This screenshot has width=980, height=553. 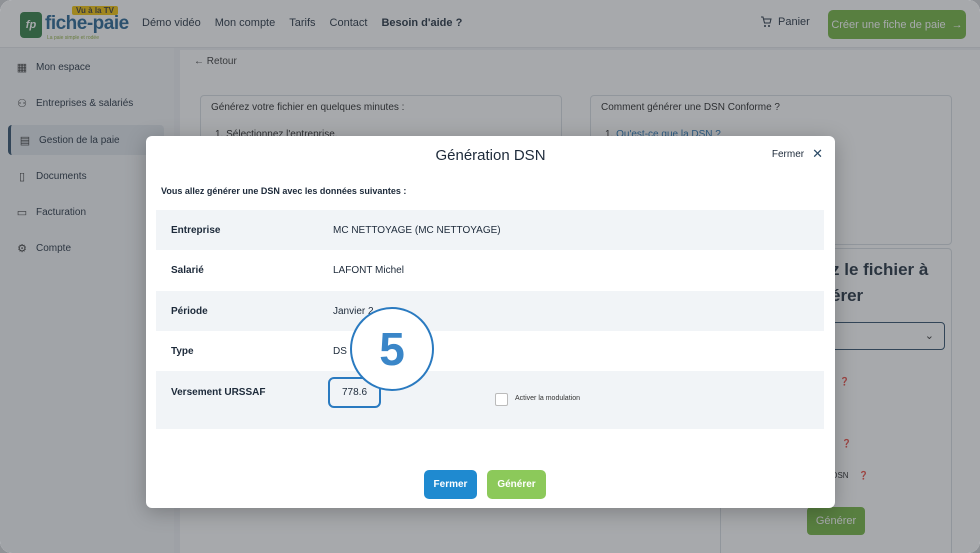 I want to click on row-value: DS, so click(x=340, y=351).